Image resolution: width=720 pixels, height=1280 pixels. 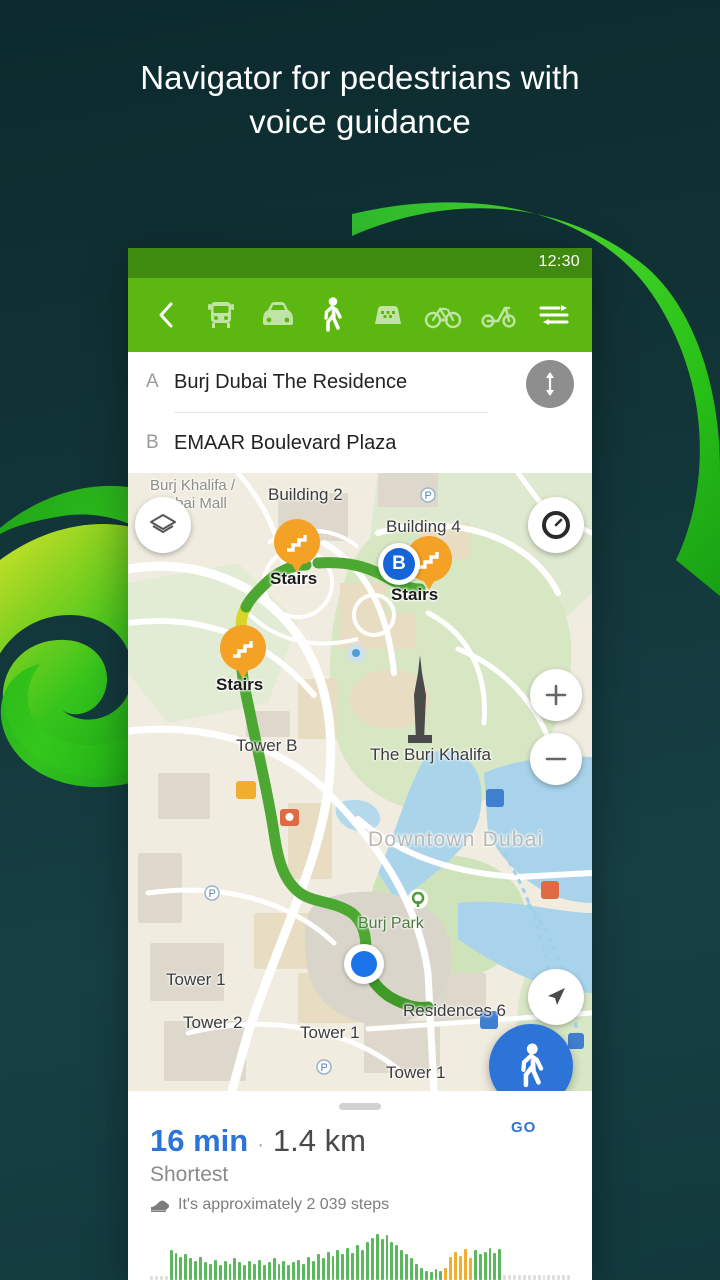 I want to click on minus-icon, so click(x=556, y=759).